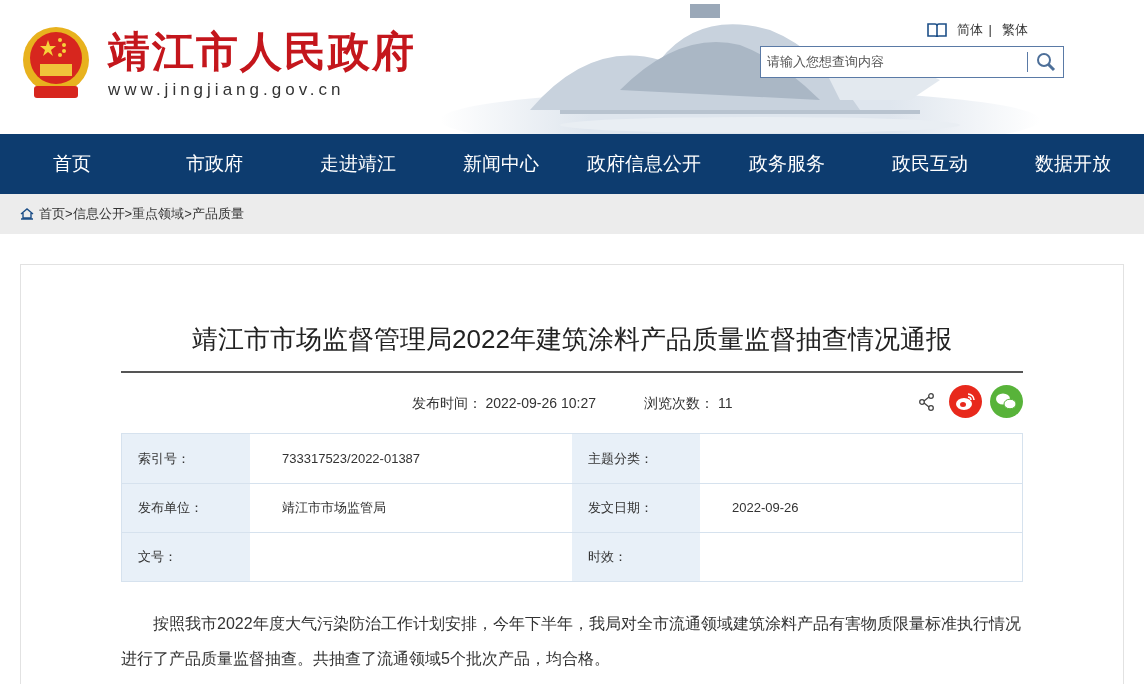 The width and height of the screenshot is (1144, 684). What do you see at coordinates (500, 164) in the screenshot?
I see `nav-link: 新闻中心` at bounding box center [500, 164].